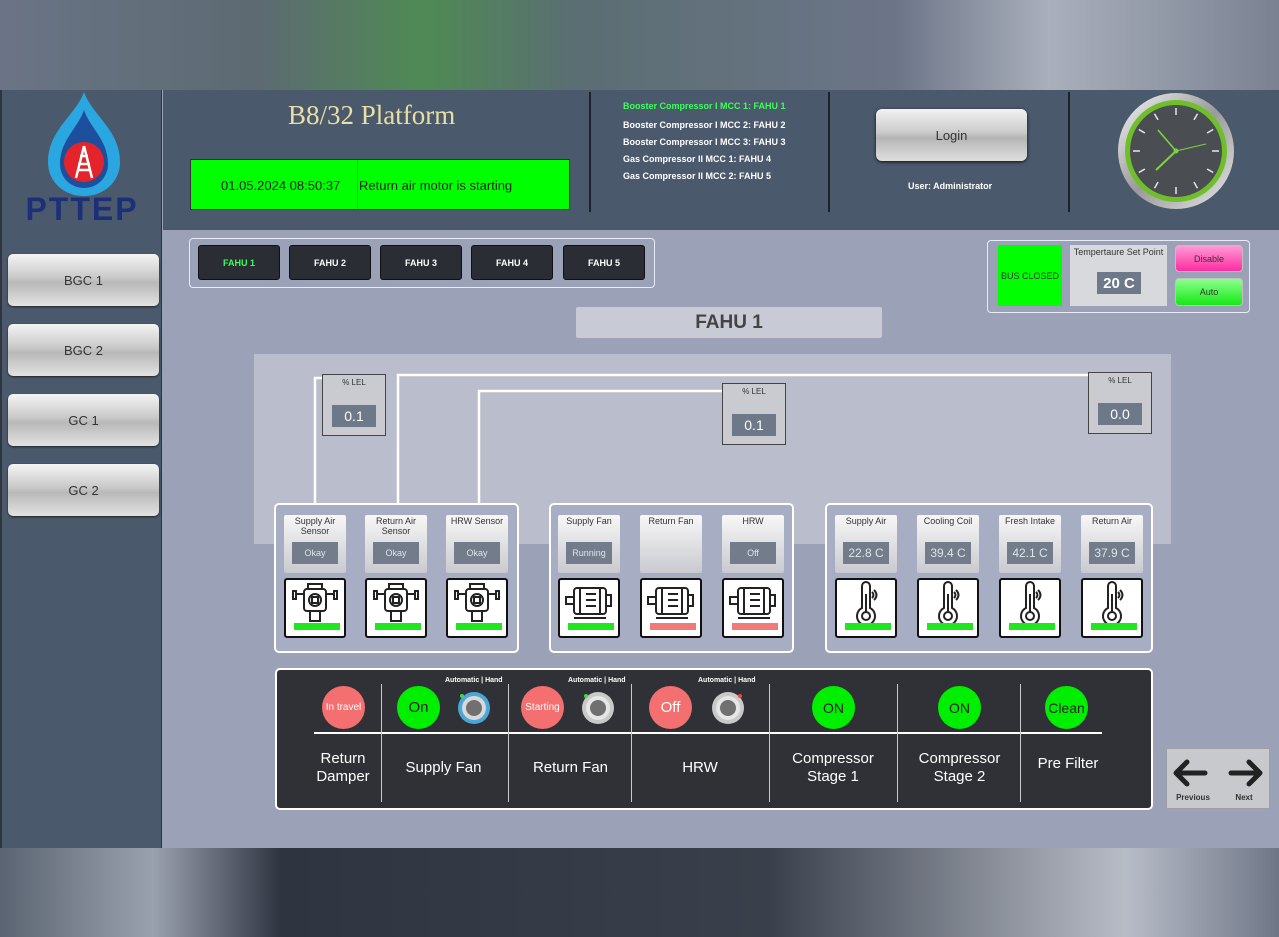  I want to click on return-damper-state: In travel, so click(343, 707).